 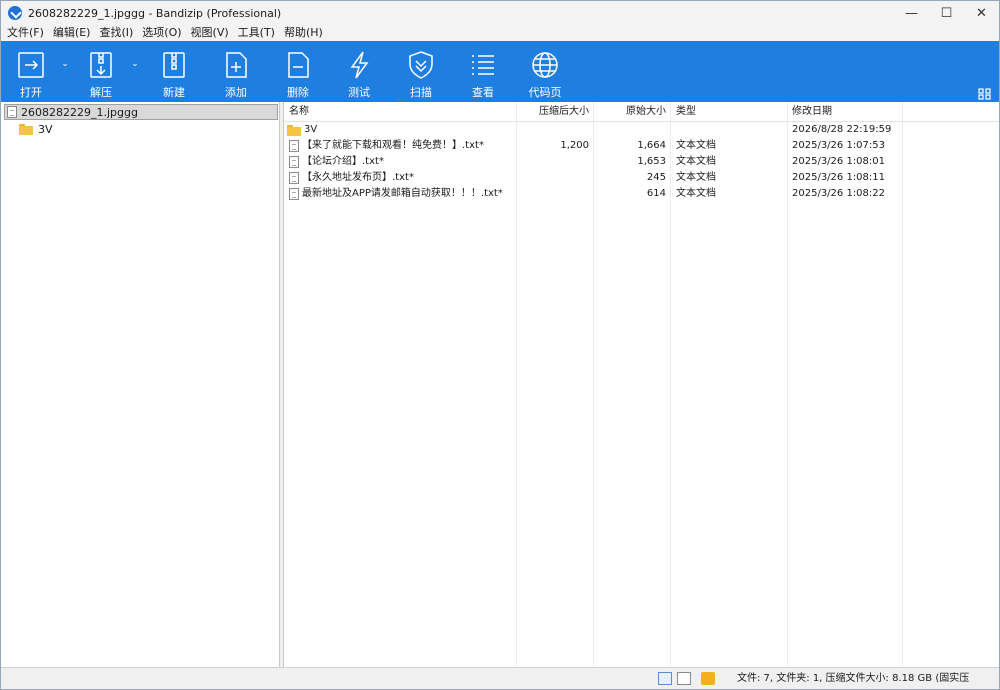 What do you see at coordinates (630, 130) in the screenshot?
I see `original-size` at bounding box center [630, 130].